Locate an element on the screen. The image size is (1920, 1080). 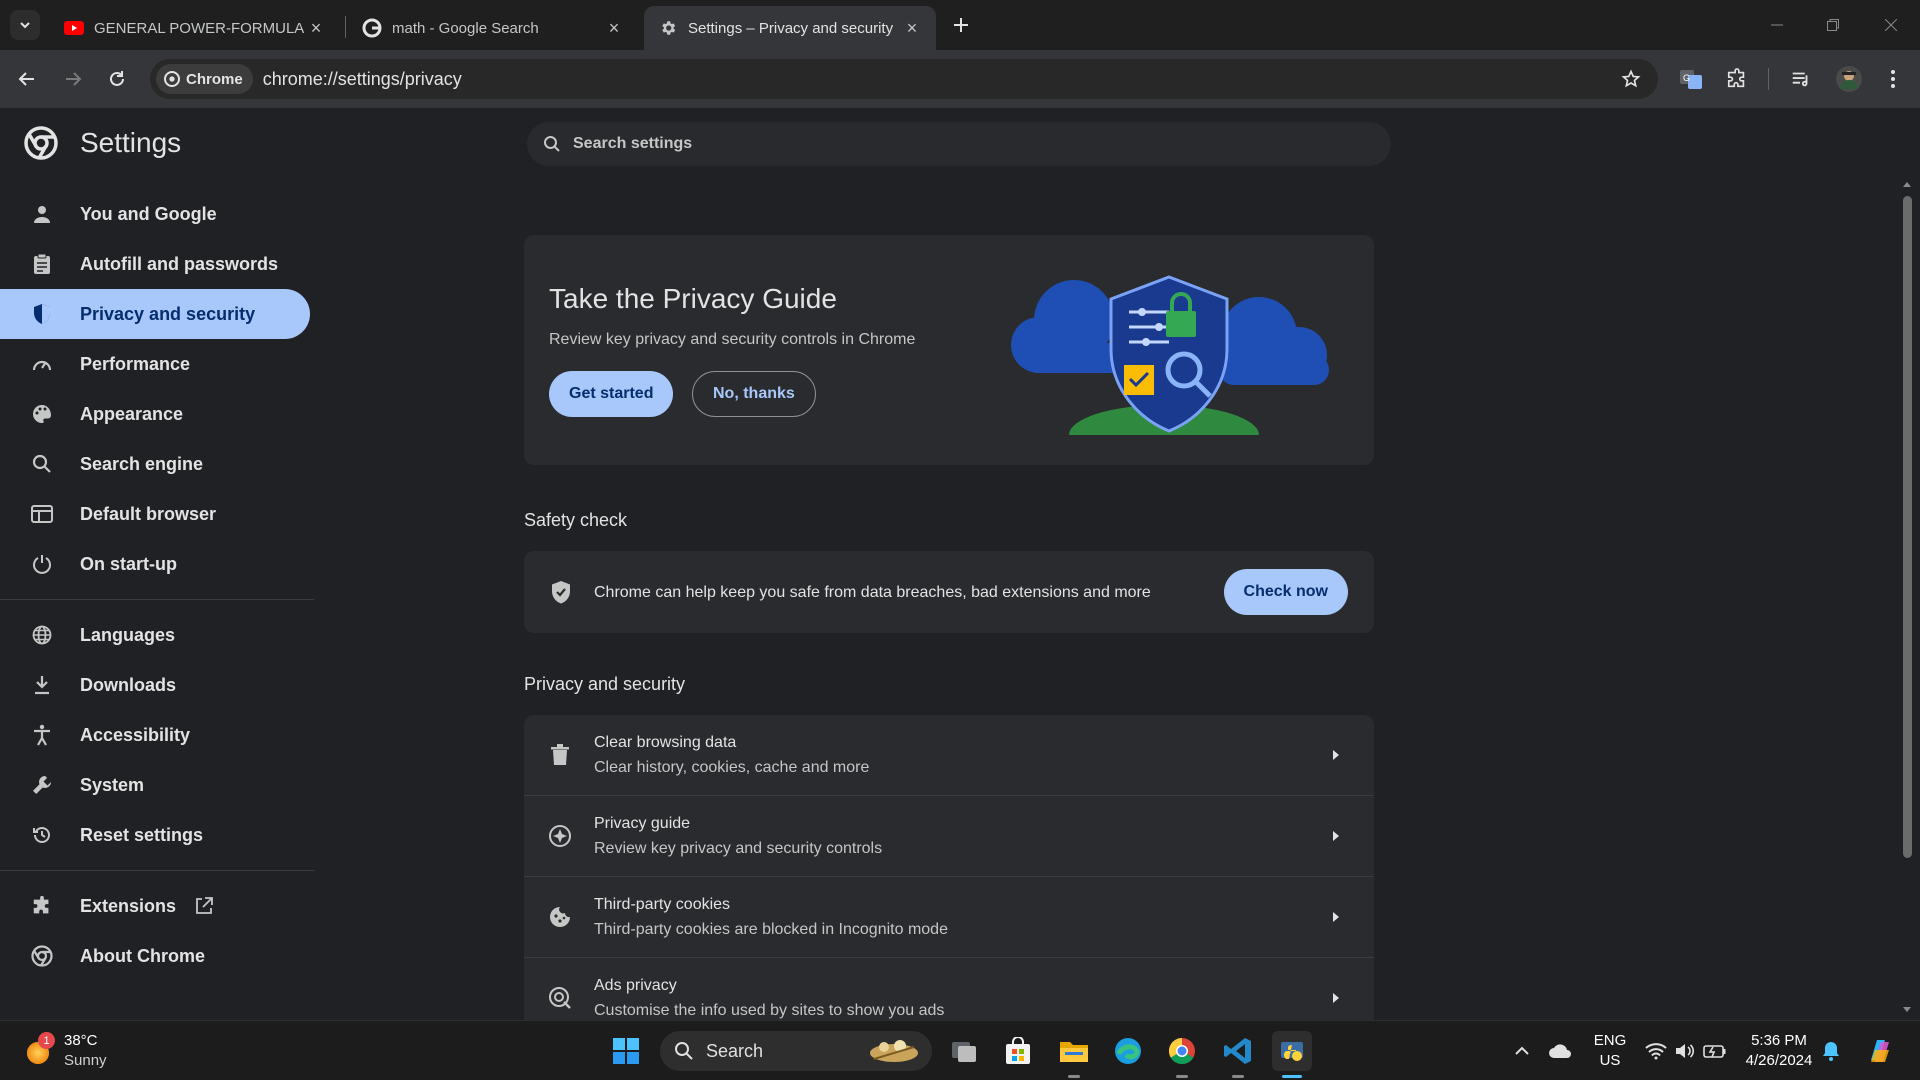
sidebar-item-languages: Languages is located at coordinates (155, 635).